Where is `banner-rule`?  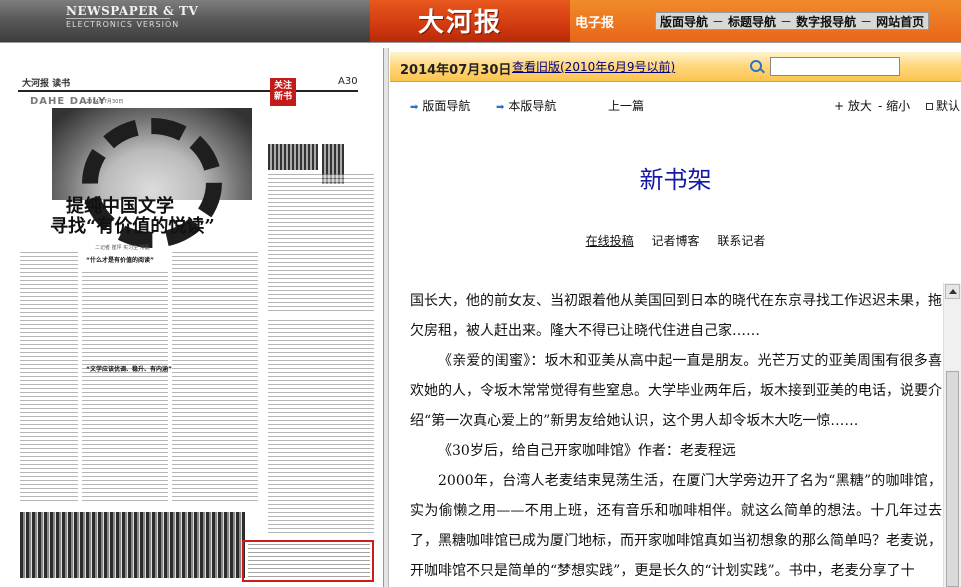
banner-rule is located at coordinates (118, 18).